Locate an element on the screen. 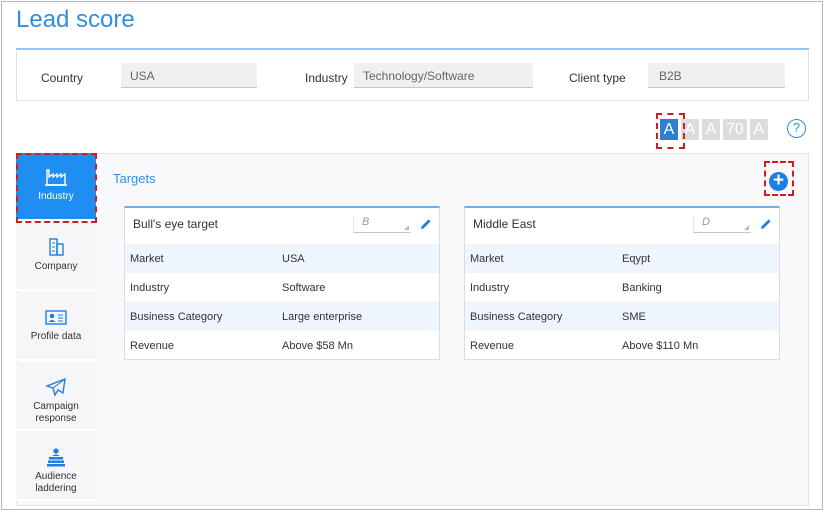 The height and width of the screenshot is (512, 825). page-title: Lead score is located at coordinates (75, 19).